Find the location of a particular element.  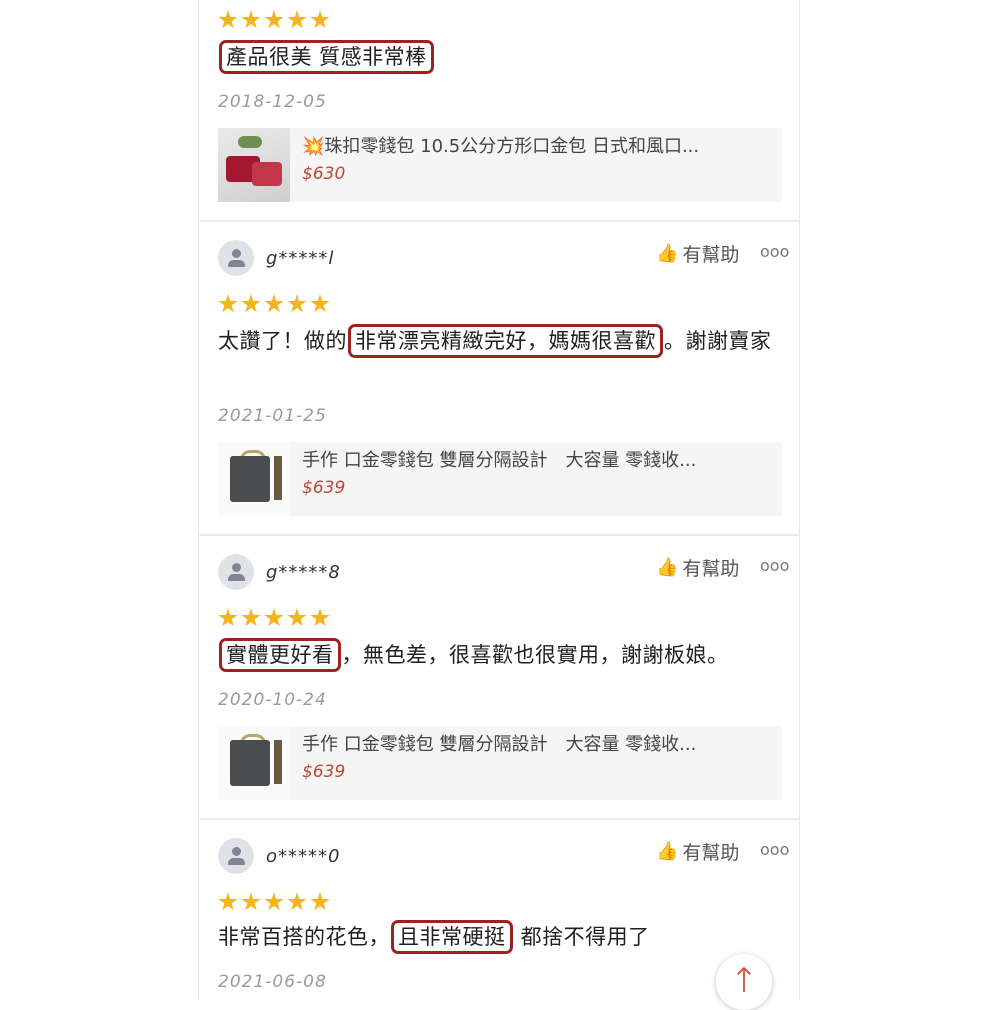

username: o*****0 is located at coordinates (303, 856).